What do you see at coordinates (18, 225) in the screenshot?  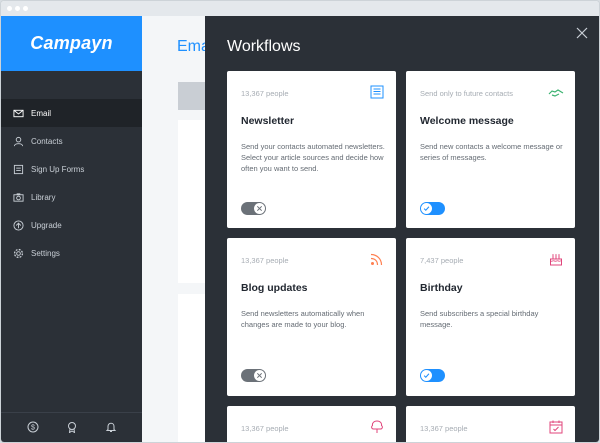 I see `arrow-up-circle-icon` at bounding box center [18, 225].